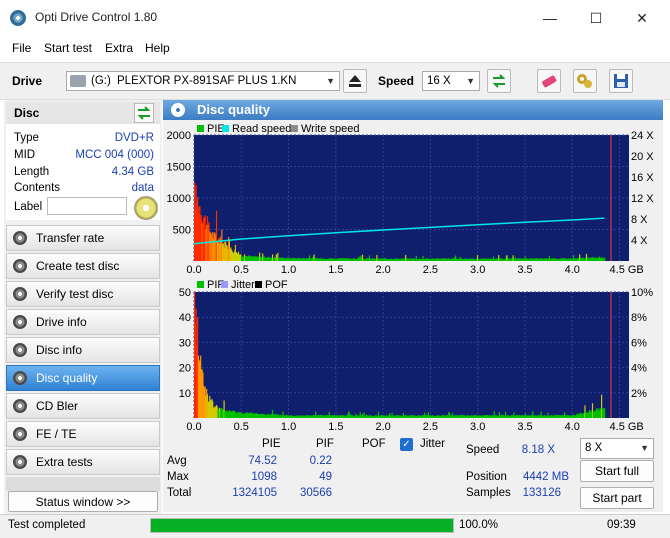  What do you see at coordinates (330, 129) in the screenshot?
I see `legend-write-label: Write speed` at bounding box center [330, 129].